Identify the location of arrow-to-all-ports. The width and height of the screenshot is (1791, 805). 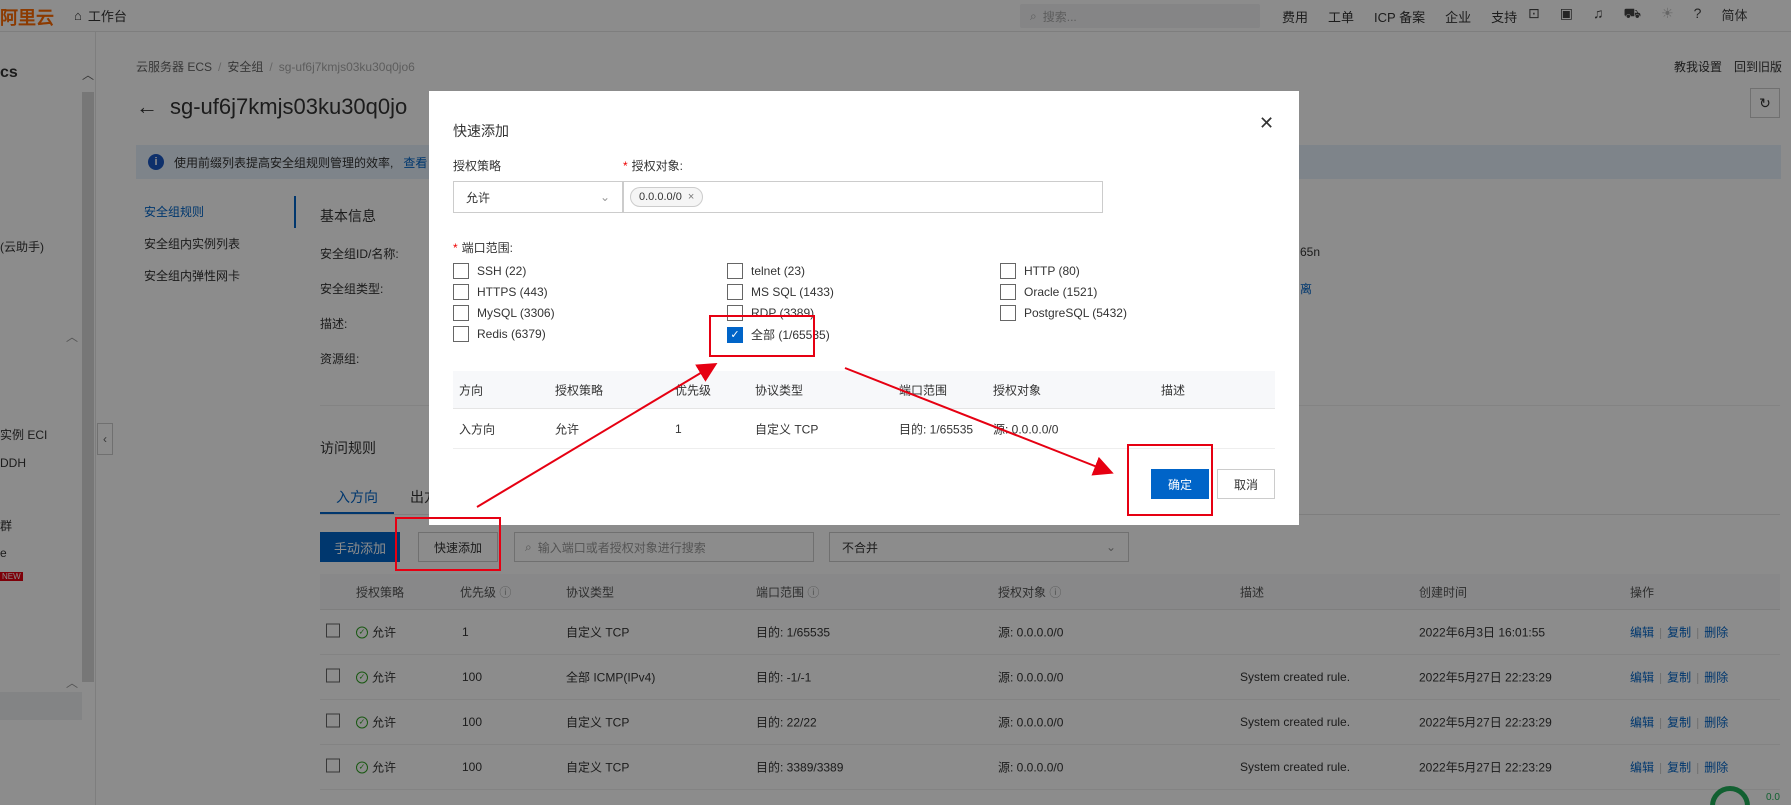
(597, 435).